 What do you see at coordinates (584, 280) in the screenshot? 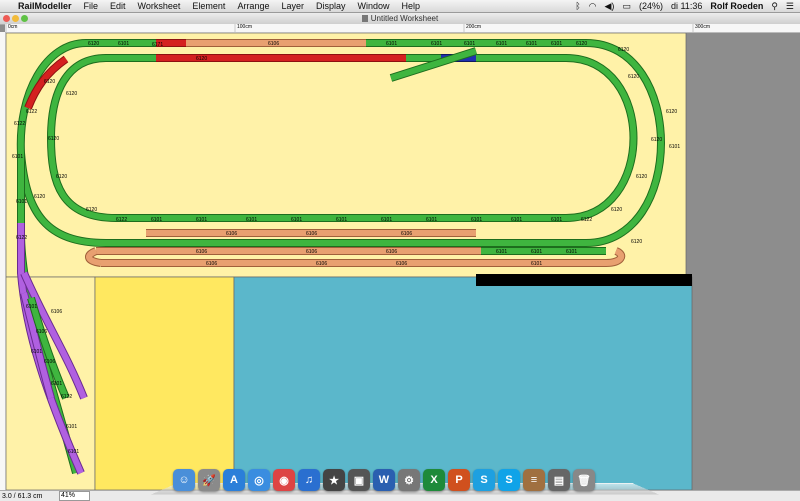
I see `black-strip` at bounding box center [584, 280].